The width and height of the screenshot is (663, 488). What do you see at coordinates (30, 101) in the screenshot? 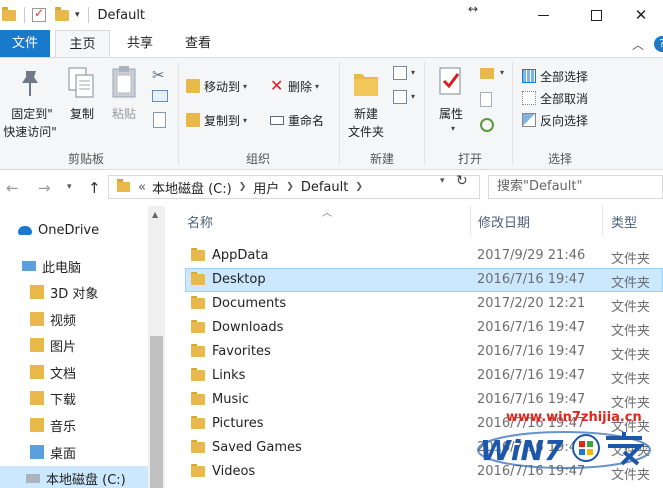
I see `pin-quick-access-button: 固定到" 快速访问"` at bounding box center [30, 101].